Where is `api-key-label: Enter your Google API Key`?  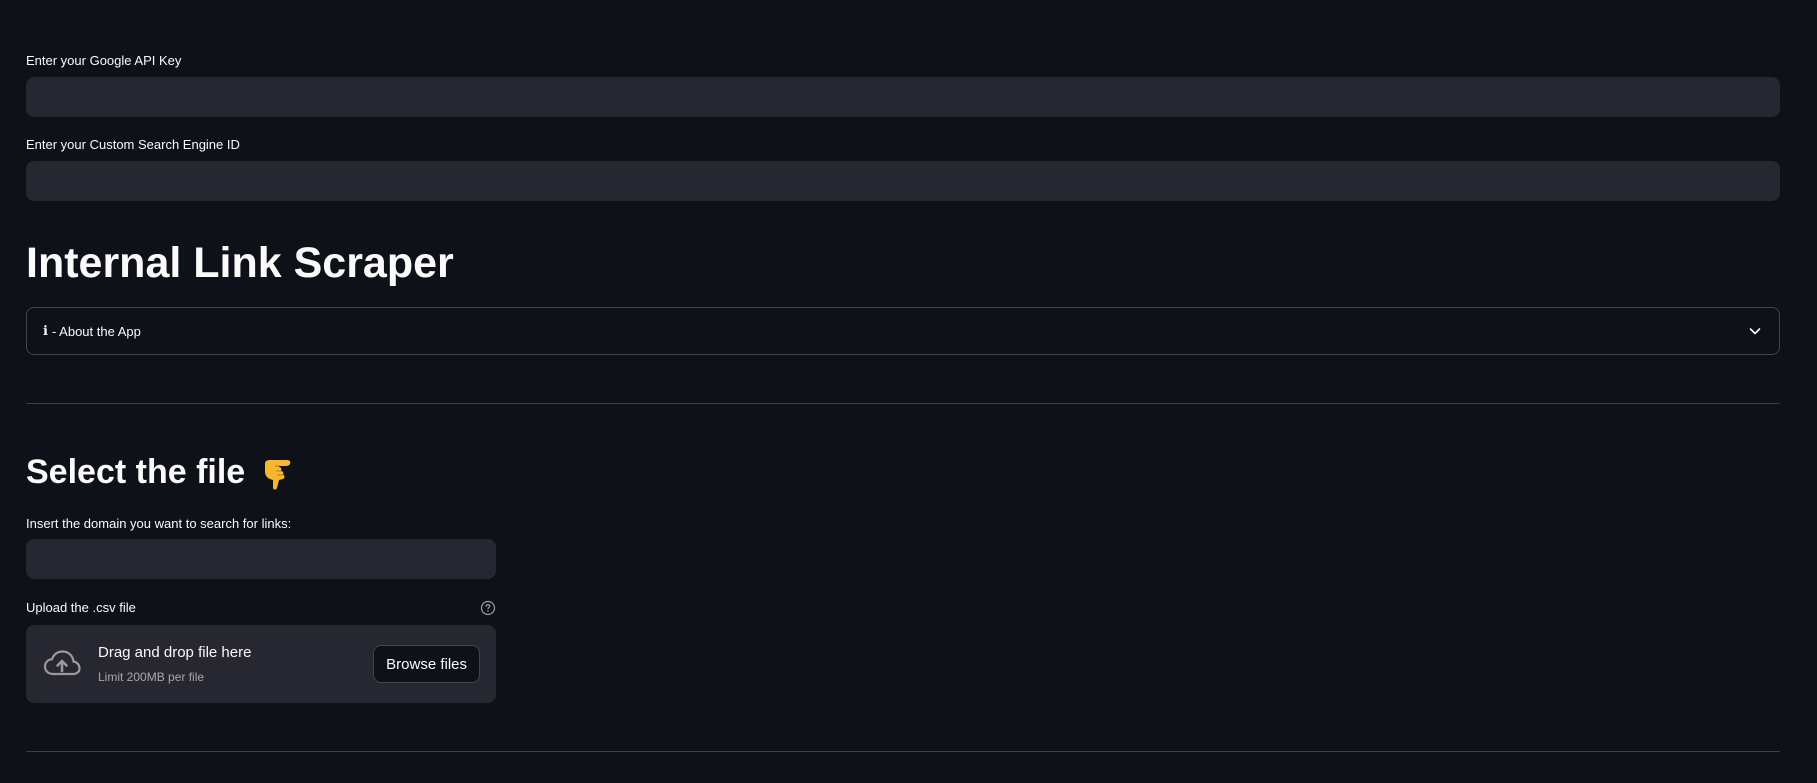 api-key-label: Enter your Google API Key is located at coordinates (104, 60).